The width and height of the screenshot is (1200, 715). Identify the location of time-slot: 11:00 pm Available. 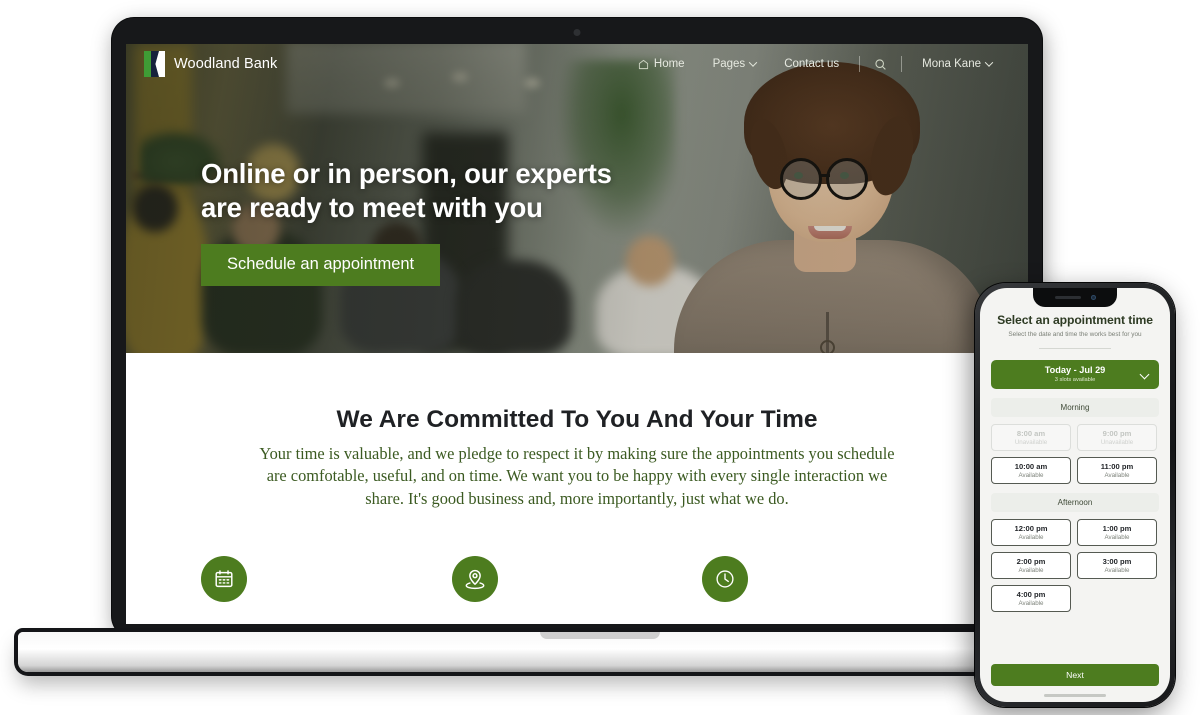
(1117, 470).